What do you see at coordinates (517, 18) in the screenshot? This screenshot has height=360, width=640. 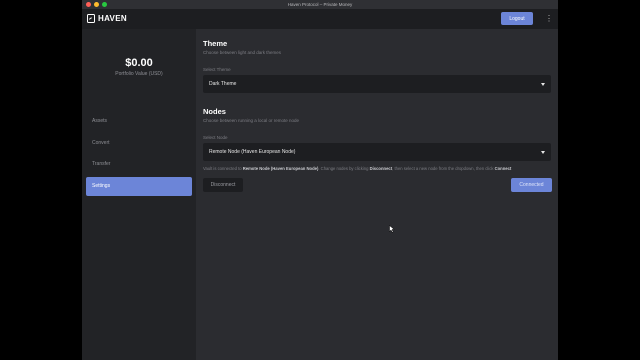 I see `logout-button: Logout` at bounding box center [517, 18].